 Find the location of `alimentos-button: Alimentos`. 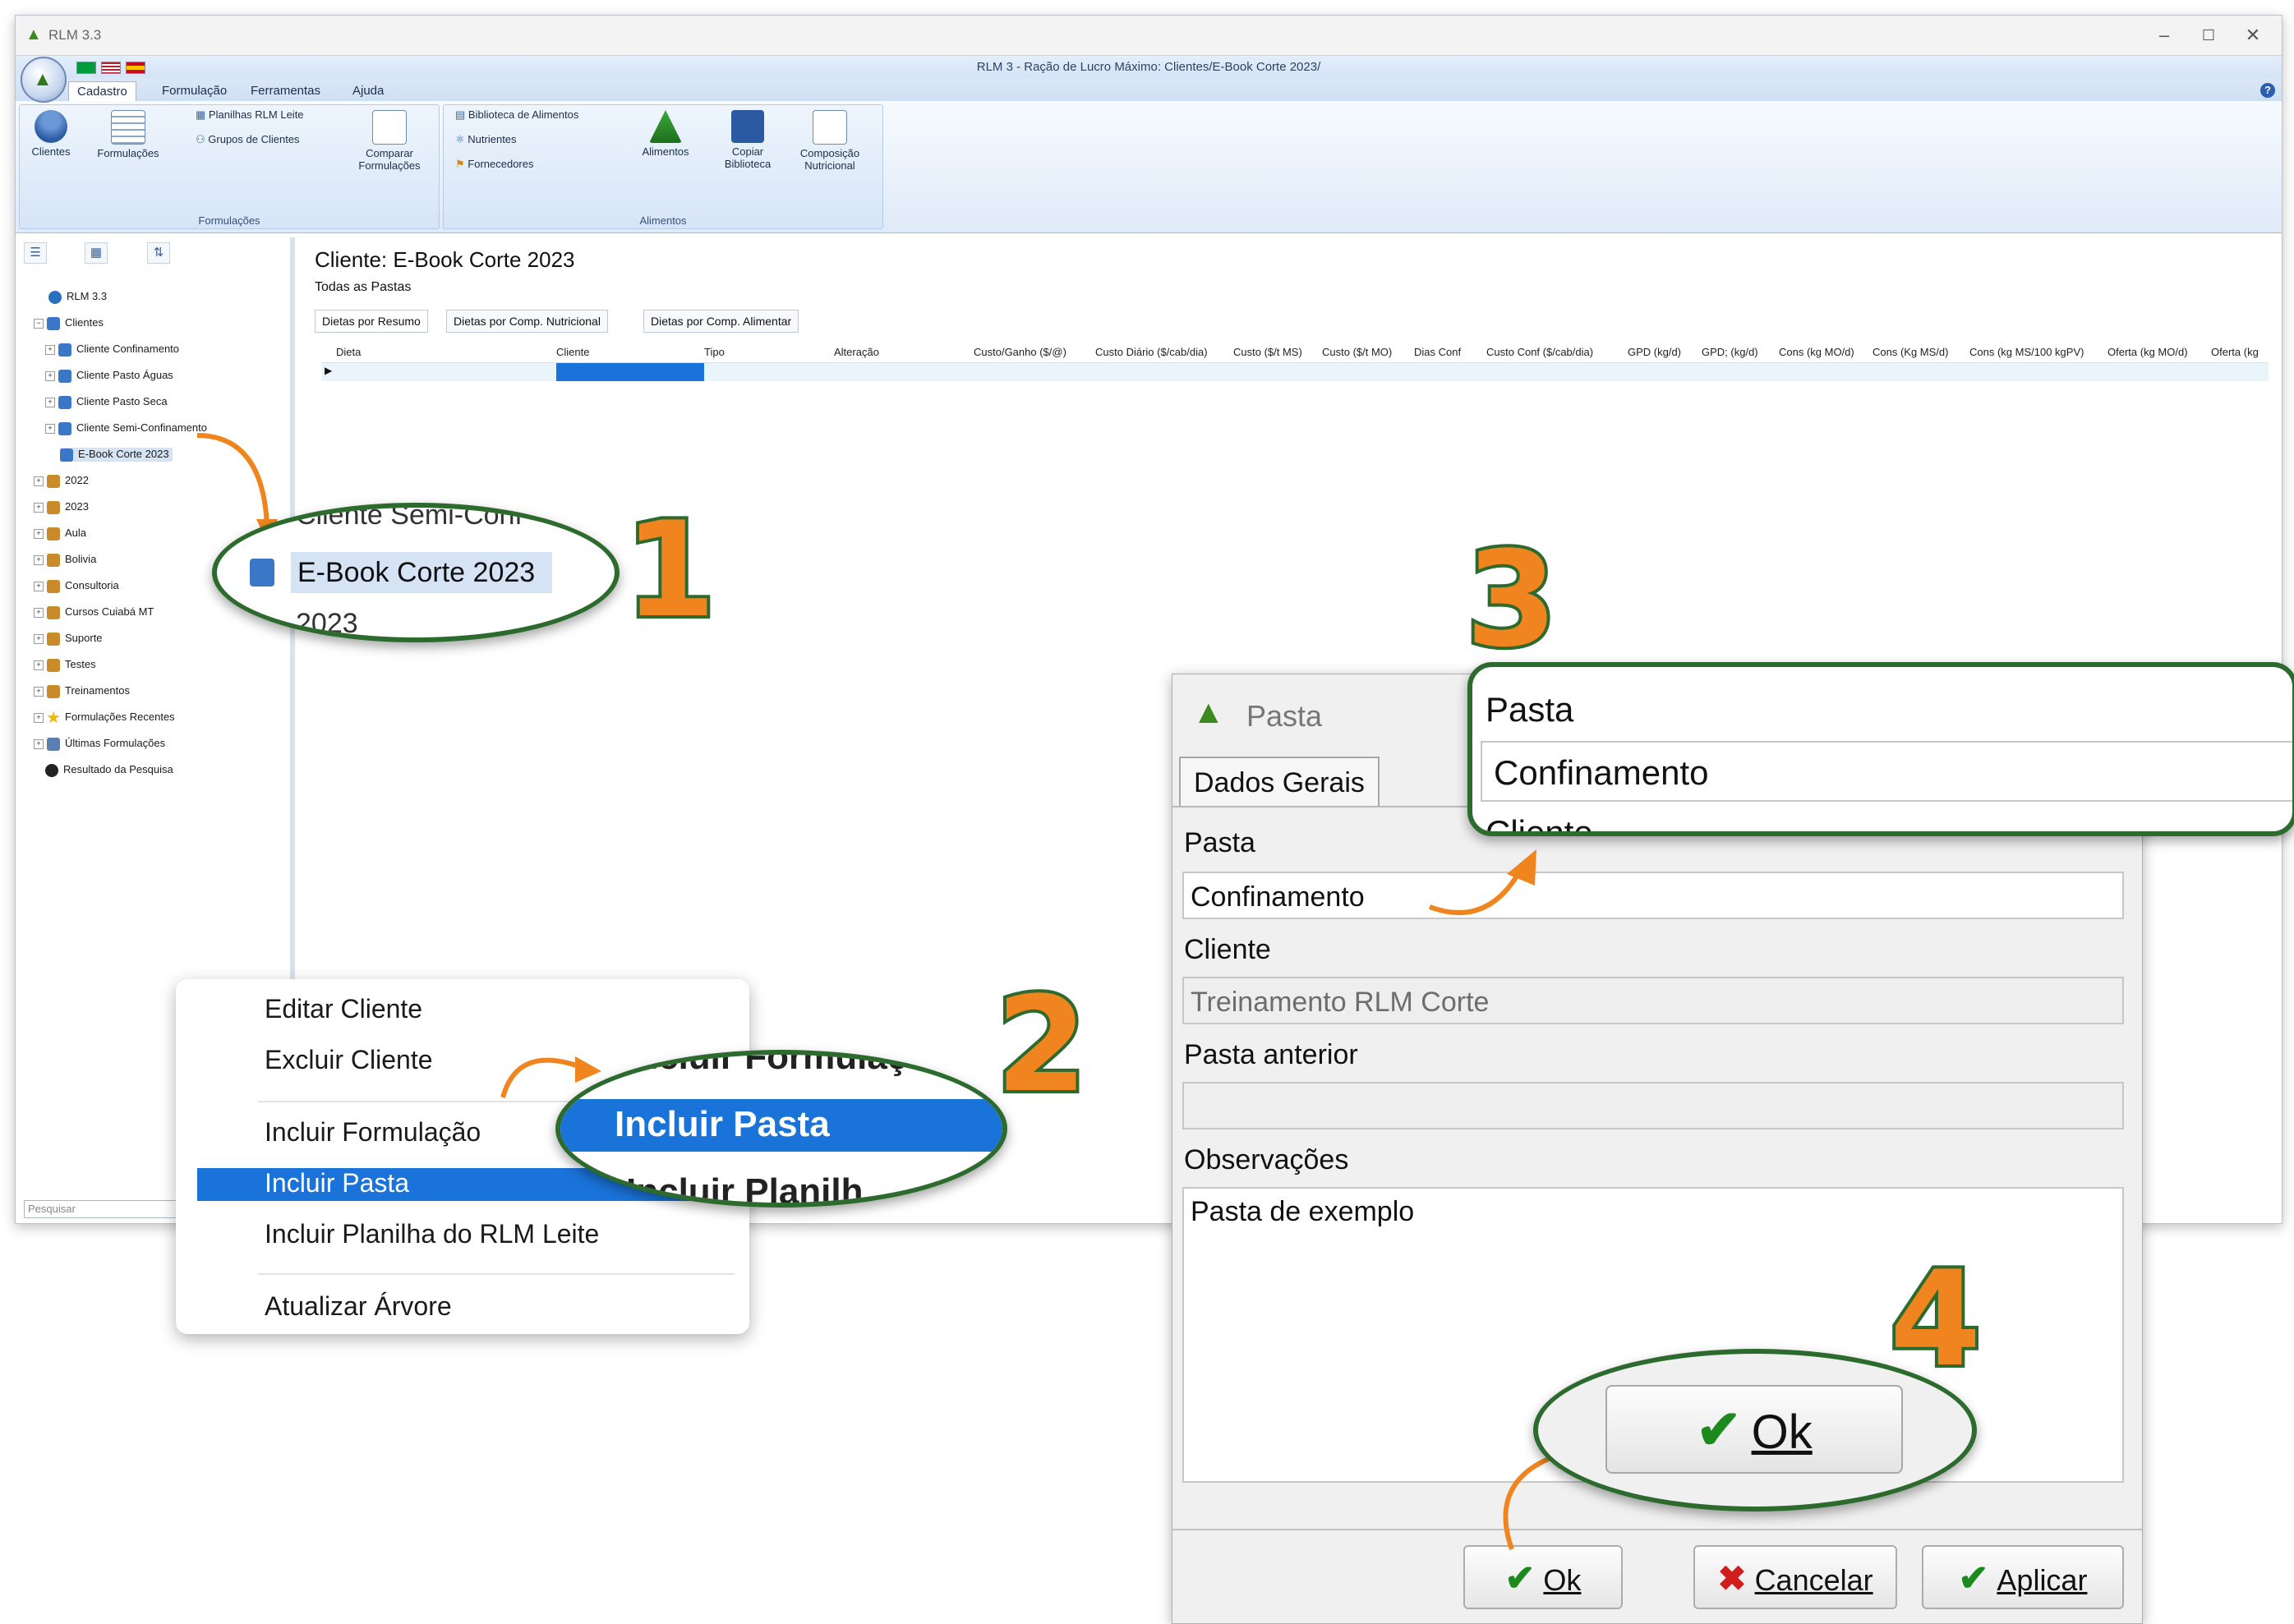

alimentos-button: Alimentos is located at coordinates (665, 134).